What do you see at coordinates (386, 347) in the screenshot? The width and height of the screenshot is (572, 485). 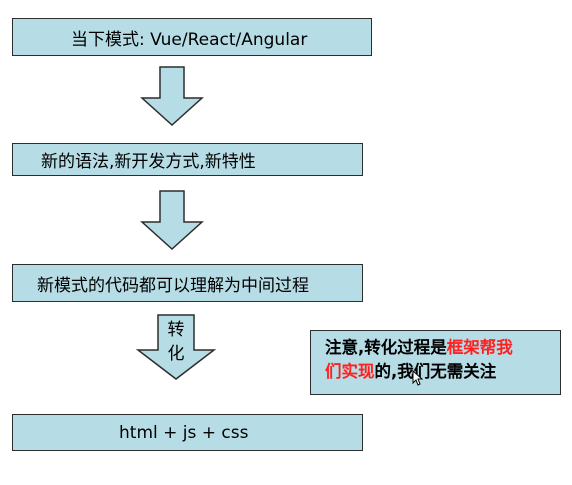 I see `note-text-part1: 注意,转化过程是` at bounding box center [386, 347].